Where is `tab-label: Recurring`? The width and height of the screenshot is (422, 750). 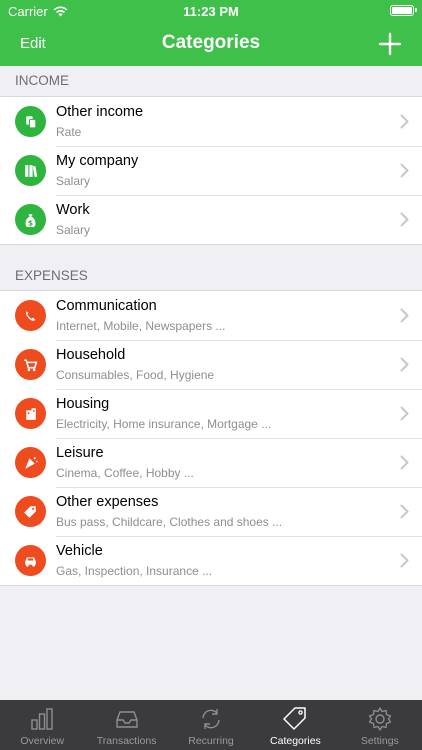
tab-label: Recurring is located at coordinates (211, 741).